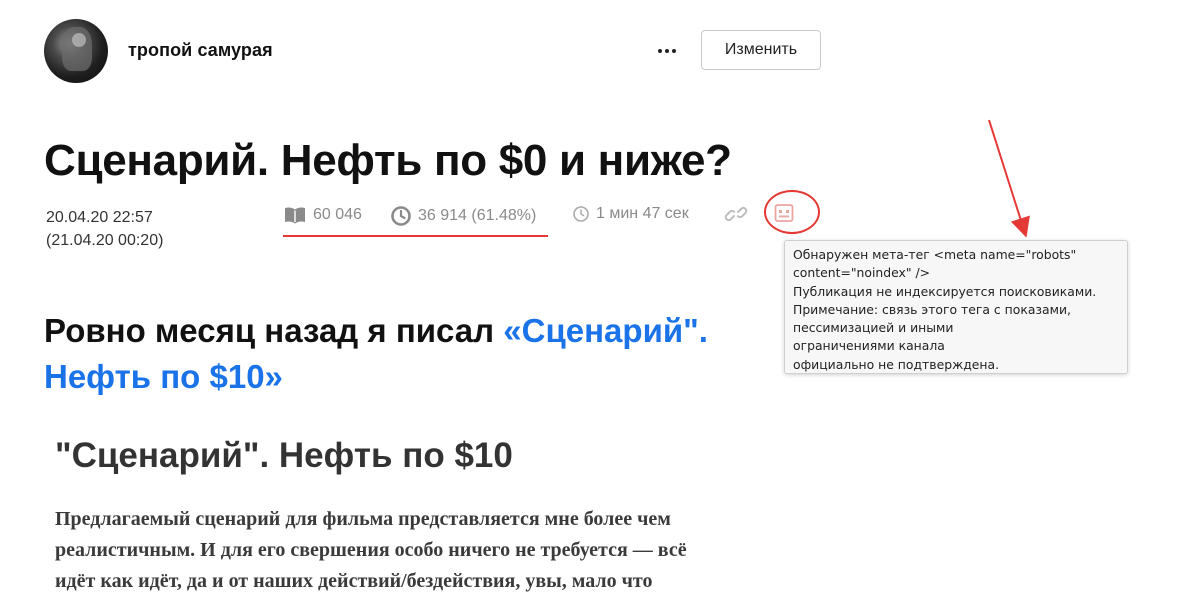  What do you see at coordinates (295, 215) in the screenshot?
I see `book-icon` at bounding box center [295, 215].